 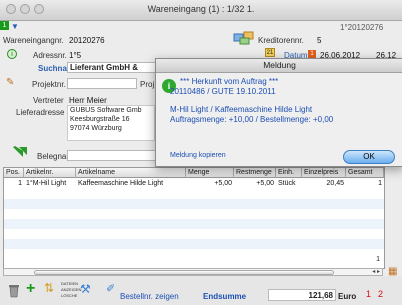 What do you see at coordinates (279, 66) in the screenshot?
I see `dialog-title: Meldung` at bounding box center [279, 66].